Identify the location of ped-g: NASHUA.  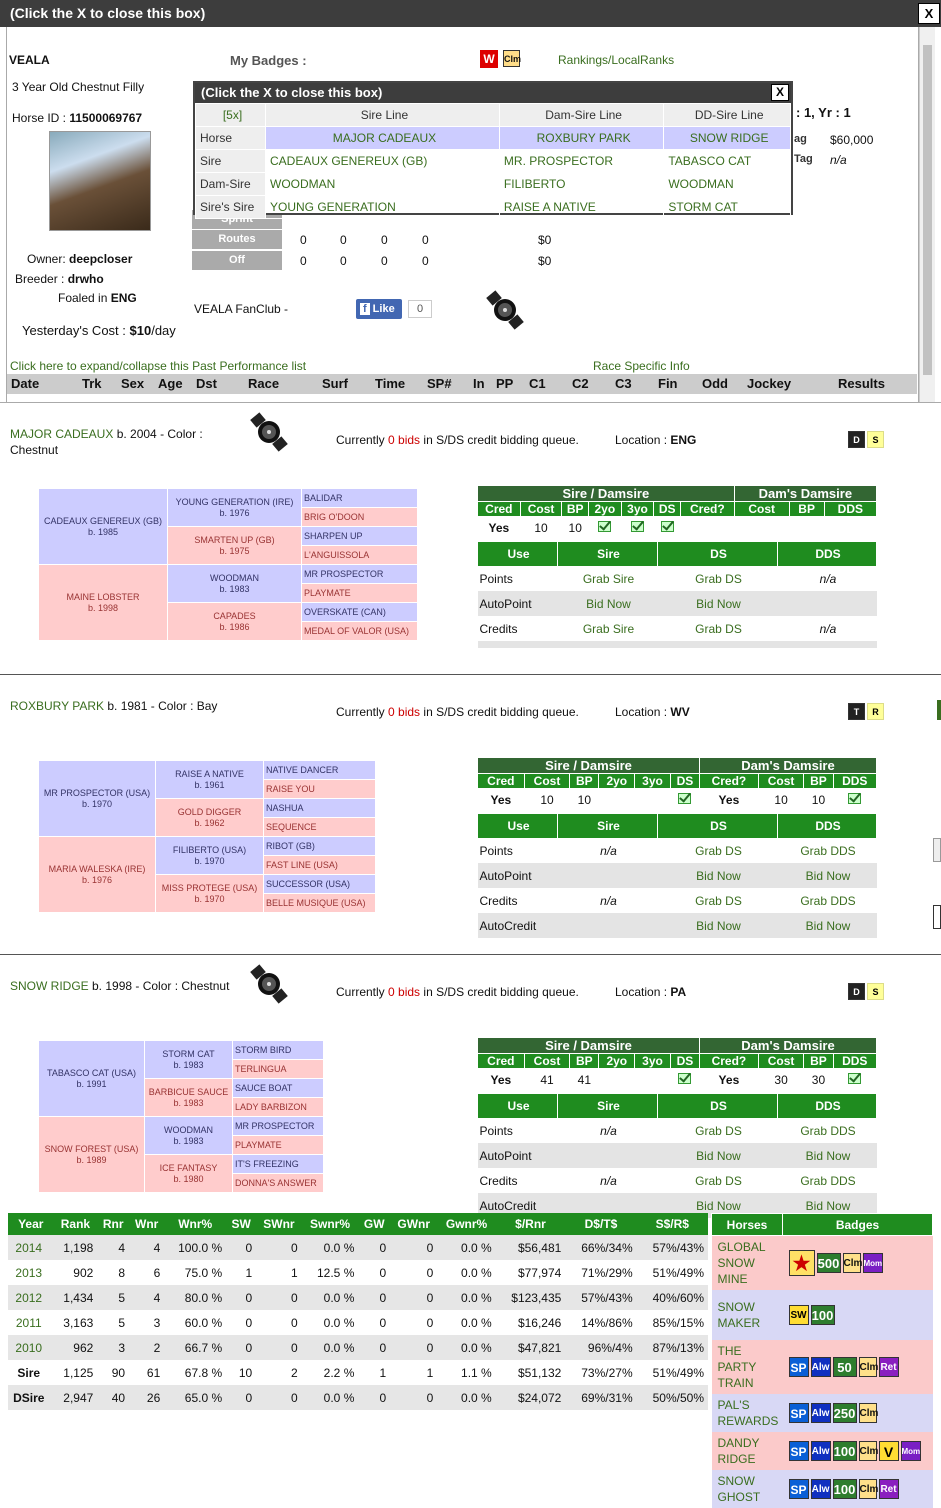
(319, 808).